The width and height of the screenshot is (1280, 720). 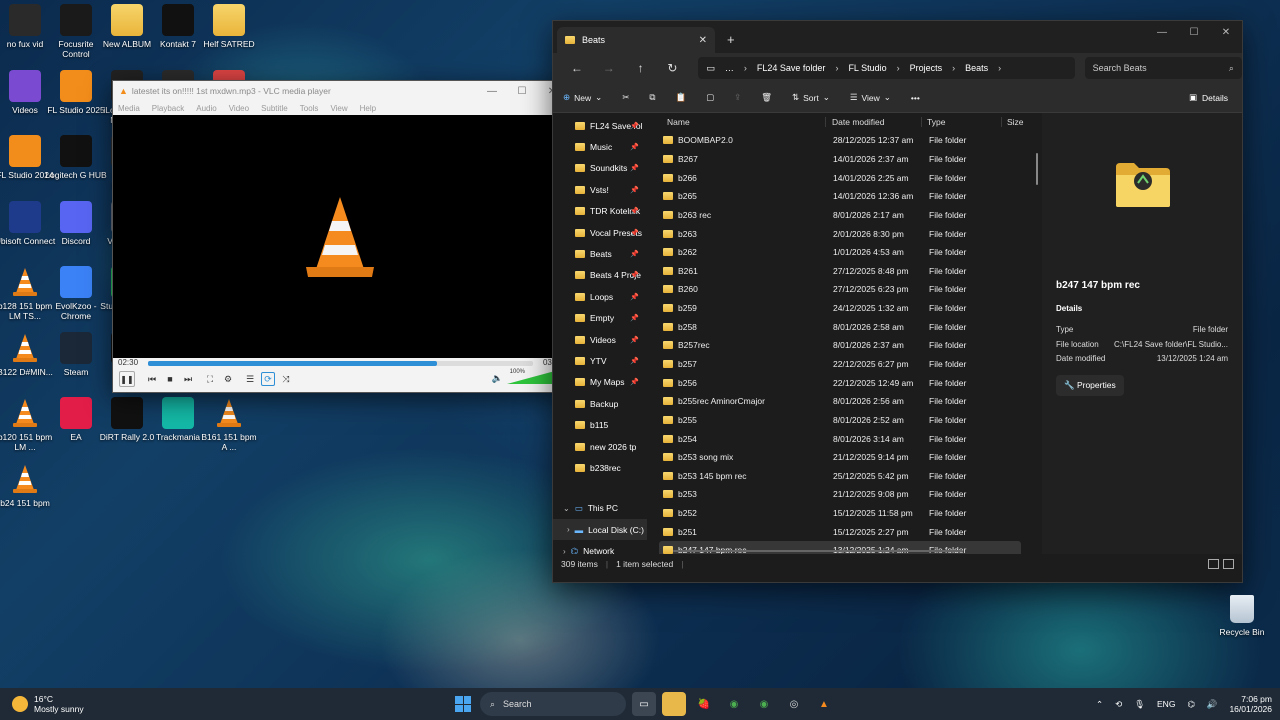 I want to click on rename-icon: ▢, so click(x=710, y=97).